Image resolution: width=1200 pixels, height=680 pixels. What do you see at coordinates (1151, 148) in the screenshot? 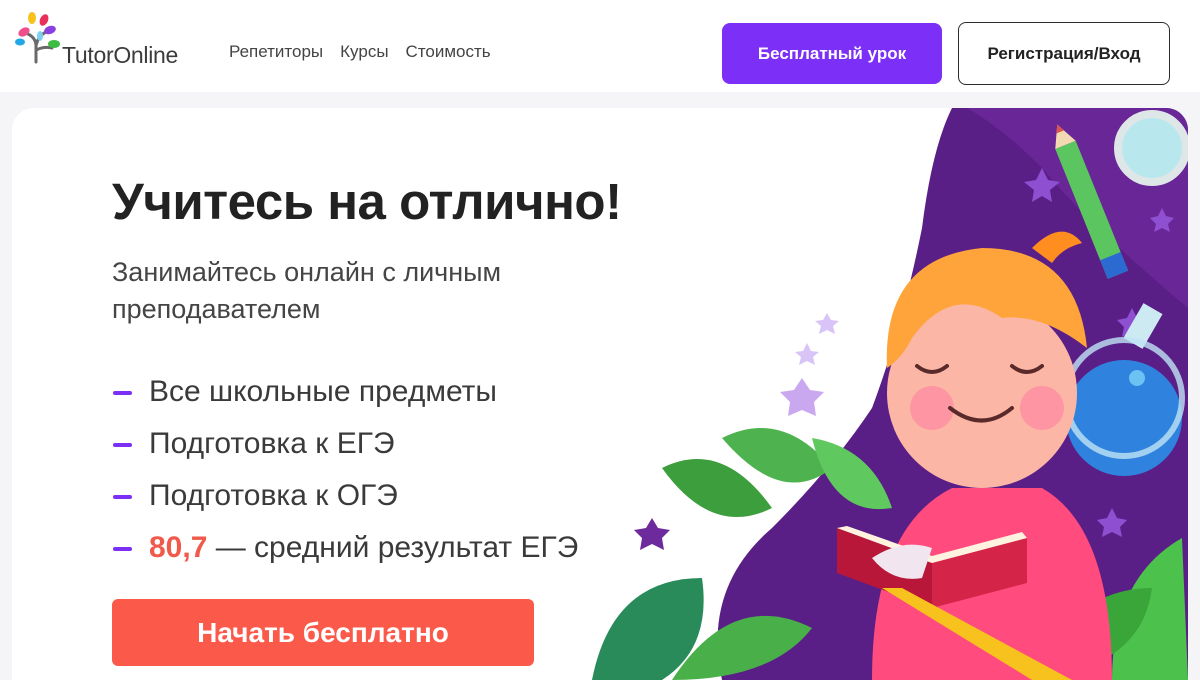
I see `magnifier-icon` at bounding box center [1151, 148].